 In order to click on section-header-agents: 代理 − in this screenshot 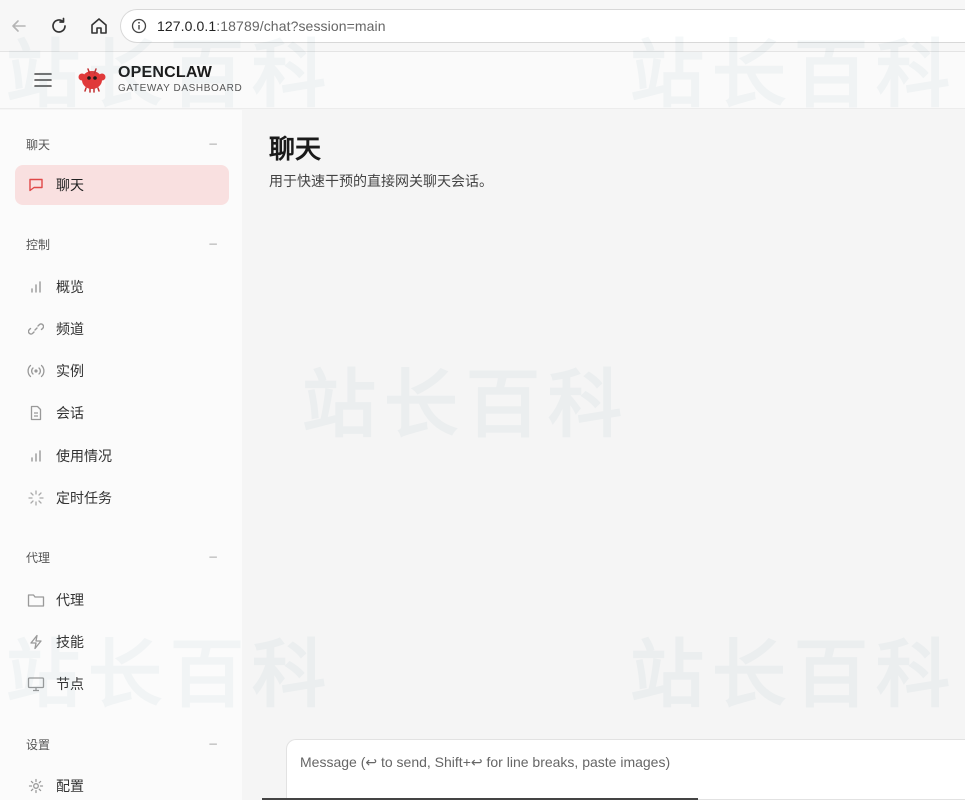, I will do `click(122, 557)`.